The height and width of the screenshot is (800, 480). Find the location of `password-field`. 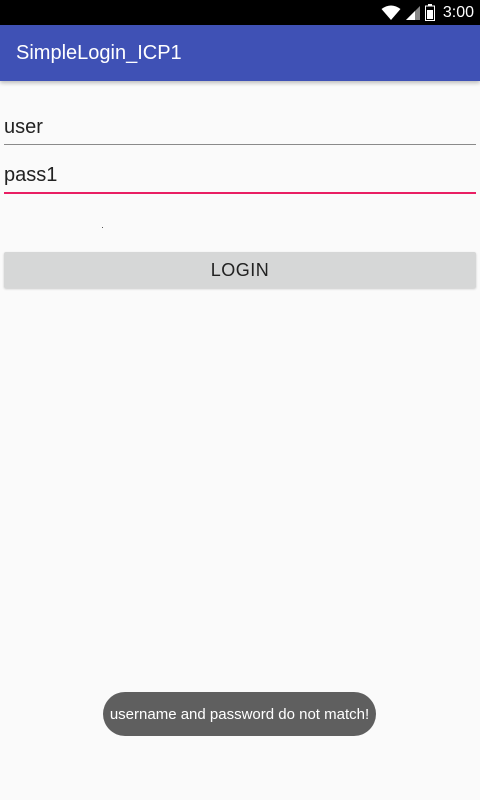

password-field is located at coordinates (240, 176).